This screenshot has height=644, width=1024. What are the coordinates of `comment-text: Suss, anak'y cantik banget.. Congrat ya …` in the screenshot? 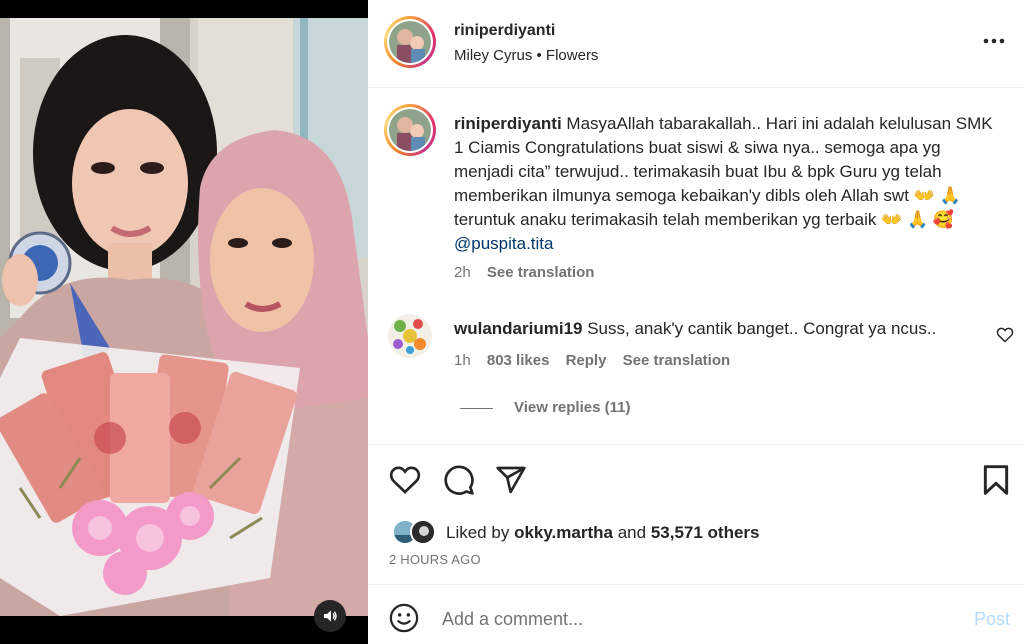 It's located at (762, 328).